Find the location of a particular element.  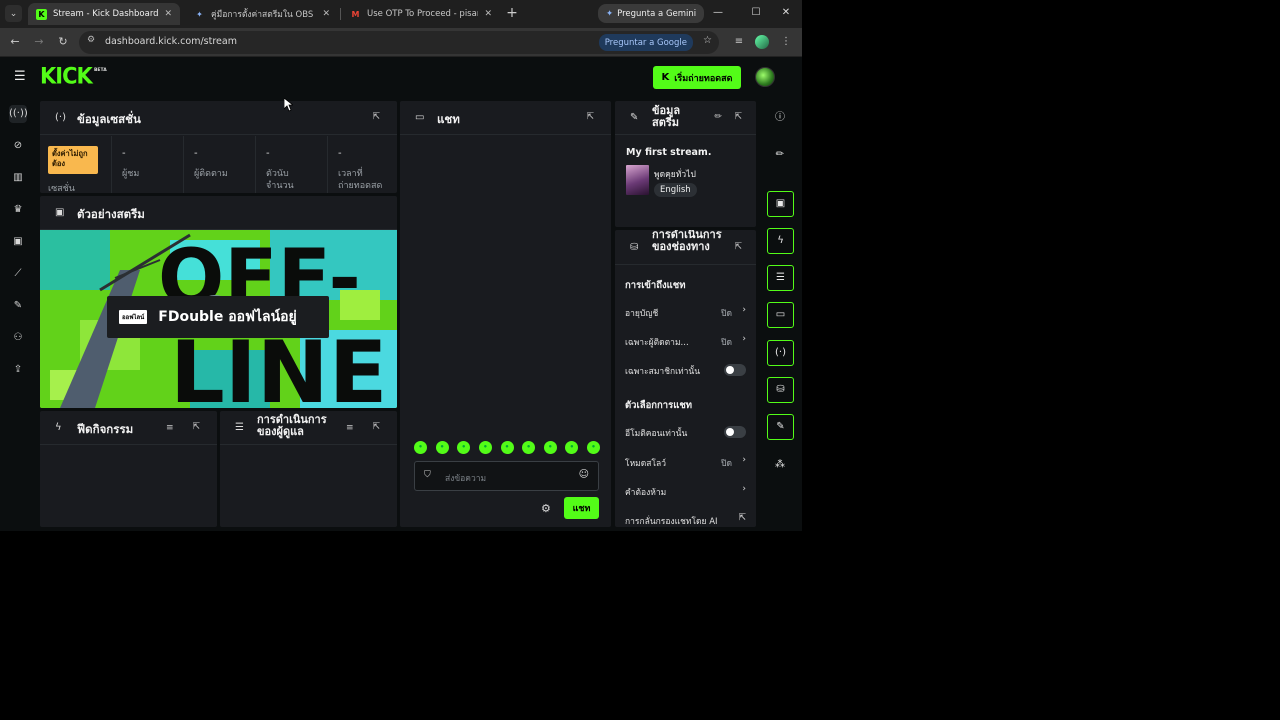

chevron-right-icon: › is located at coordinates (744, 310).